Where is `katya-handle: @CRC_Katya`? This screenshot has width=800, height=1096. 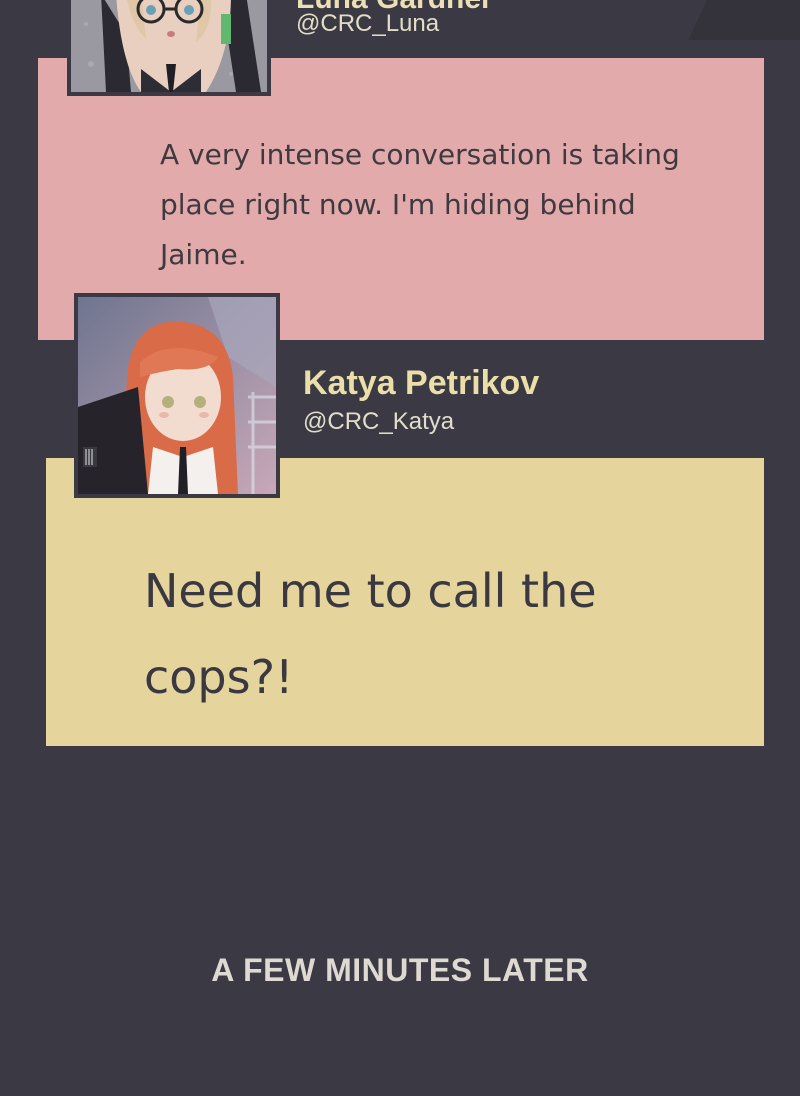 katya-handle: @CRC_Katya is located at coordinates (378, 422).